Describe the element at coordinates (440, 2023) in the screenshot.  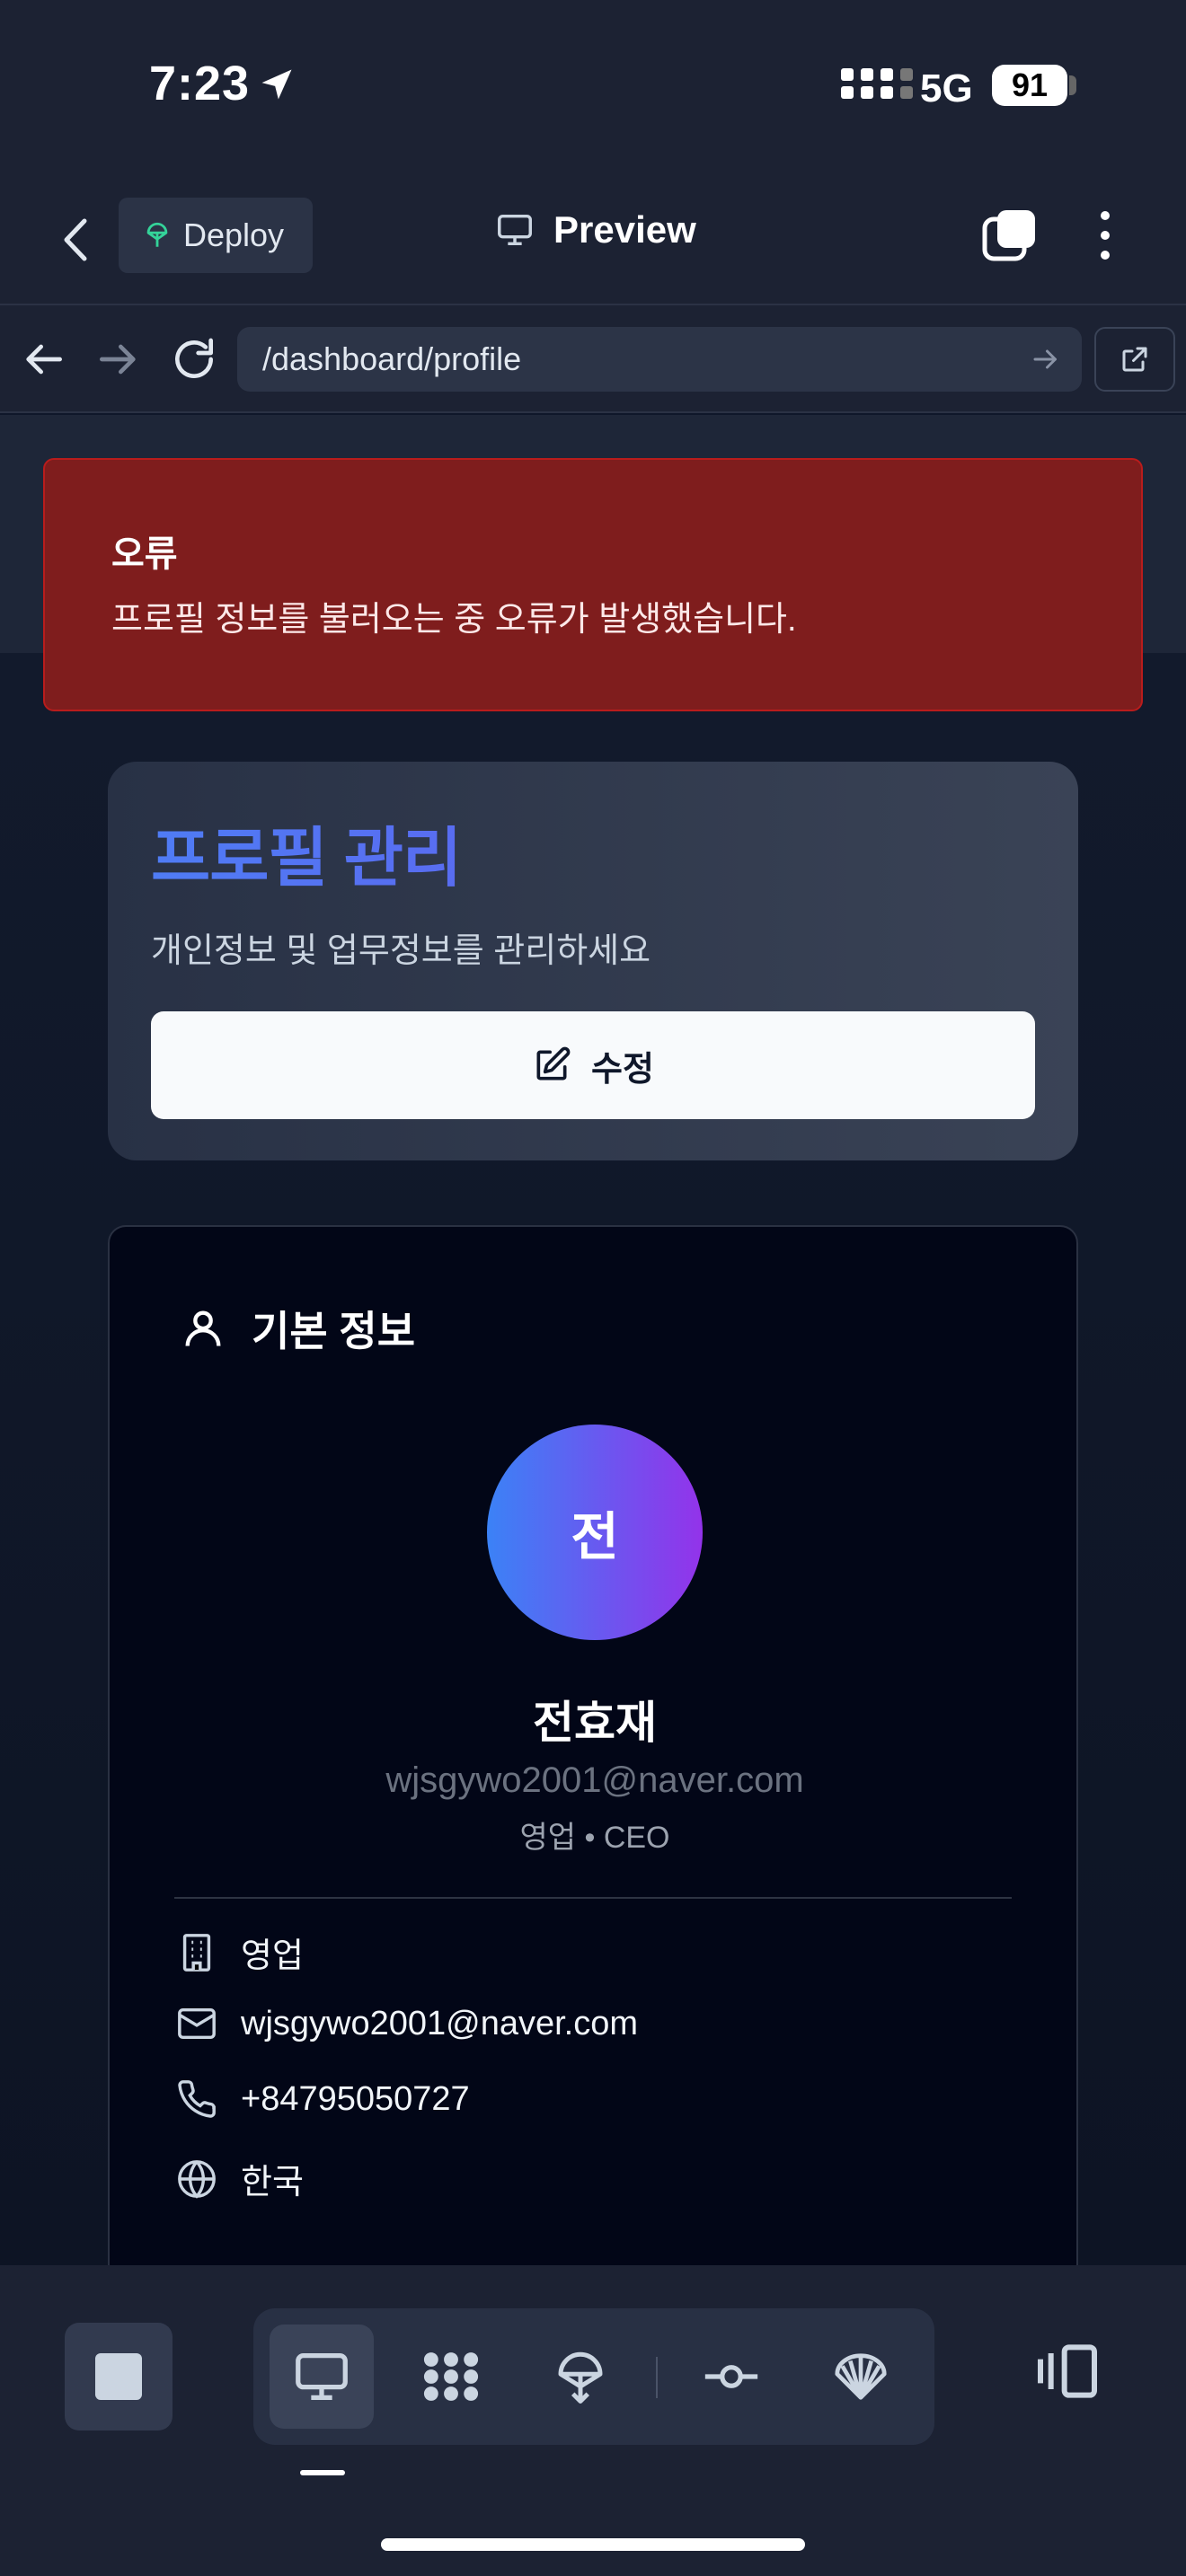
I see `detail-email-value: wjsgywo2001@naver.com` at that location.